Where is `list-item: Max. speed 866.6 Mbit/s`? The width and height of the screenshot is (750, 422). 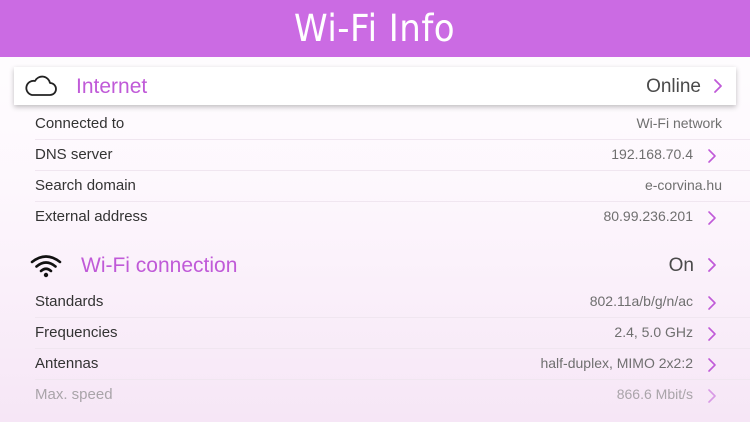
list-item: Max. speed 866.6 Mbit/s is located at coordinates (375, 395).